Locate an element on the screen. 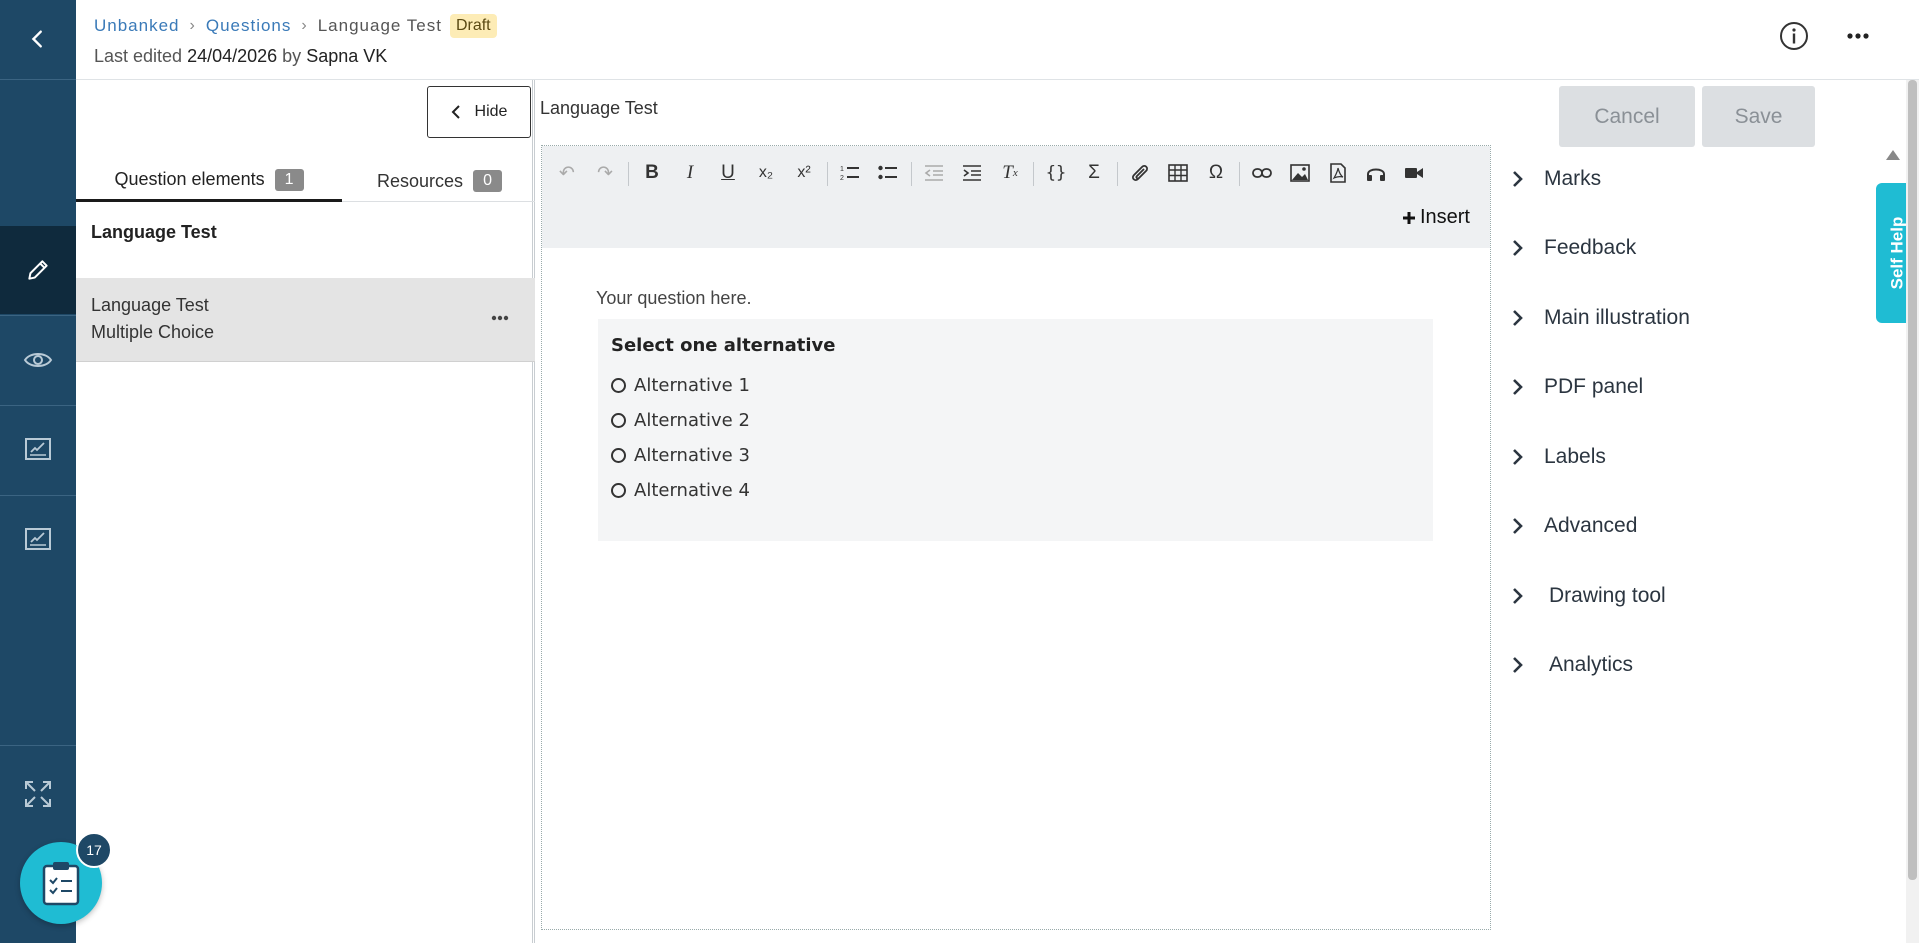  headphones-icon is located at coordinates (1376, 173).